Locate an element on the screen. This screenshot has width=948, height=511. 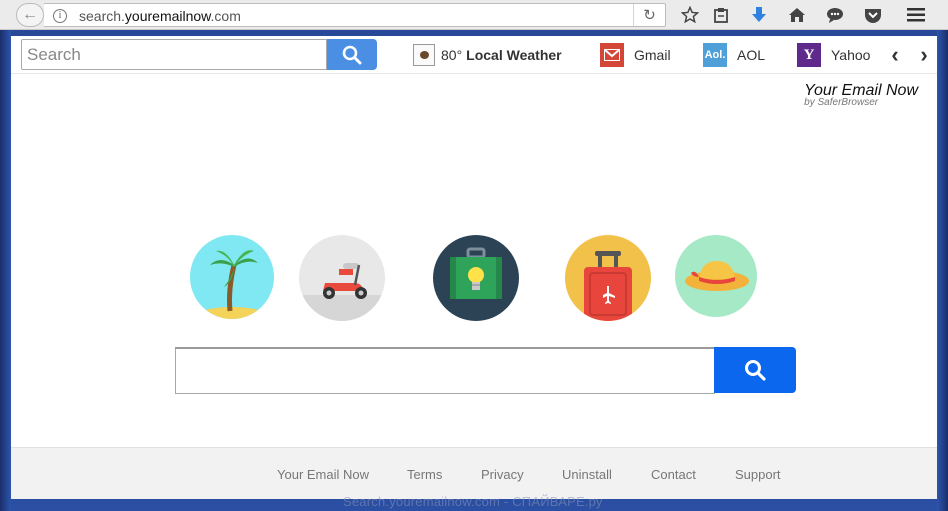
url-text: search.youremailnow.com is located at coordinates (160, 16).